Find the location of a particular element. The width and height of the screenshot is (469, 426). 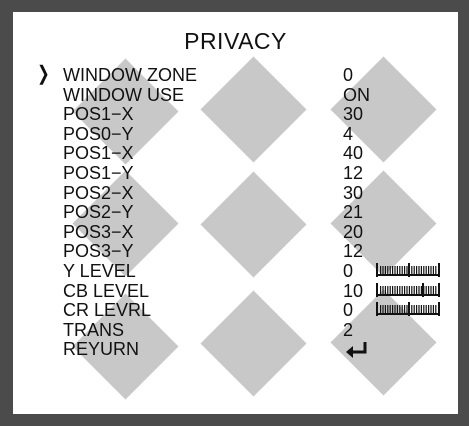

menu-title: PRIVACY is located at coordinates (235, 41).